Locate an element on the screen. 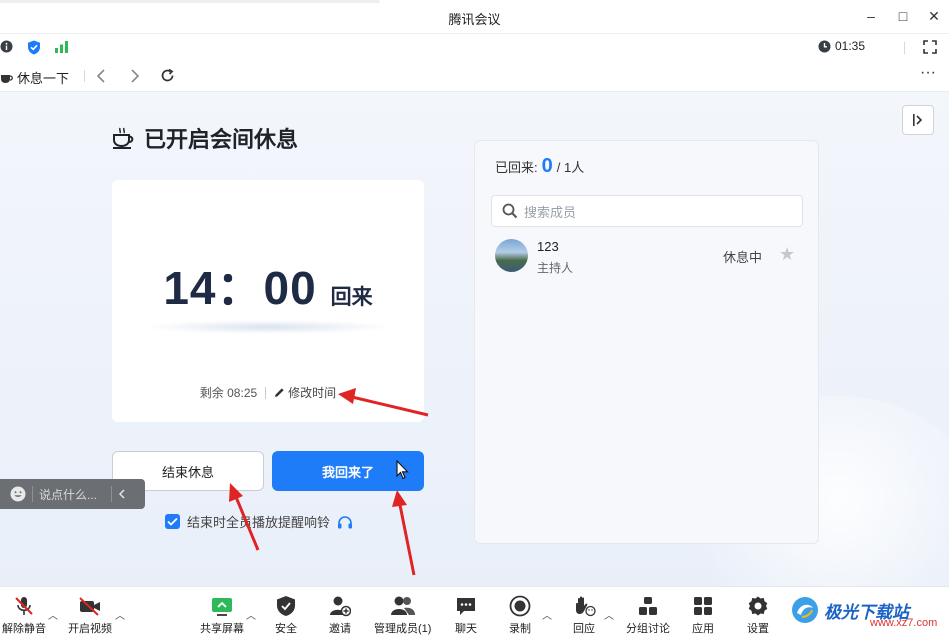  record-button: 录制 is located at coordinates (520, 615).